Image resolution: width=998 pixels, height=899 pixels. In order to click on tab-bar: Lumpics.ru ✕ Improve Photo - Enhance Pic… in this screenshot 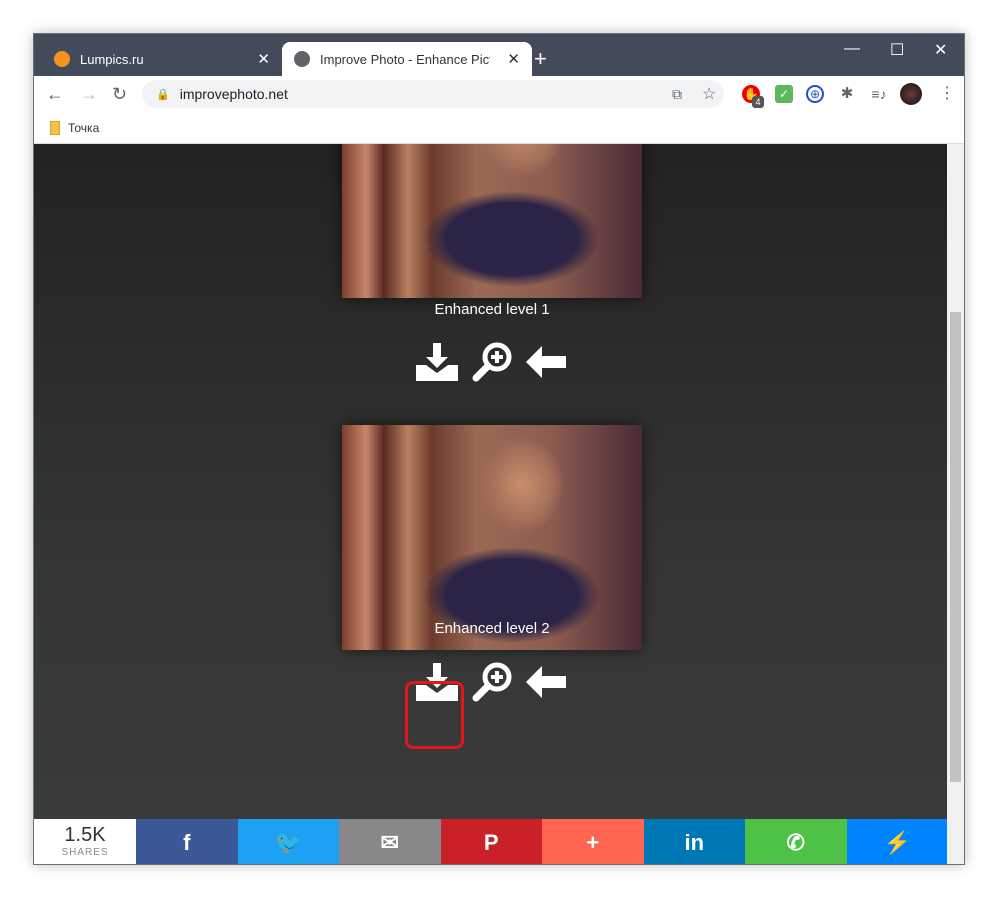, I will do `click(499, 55)`.